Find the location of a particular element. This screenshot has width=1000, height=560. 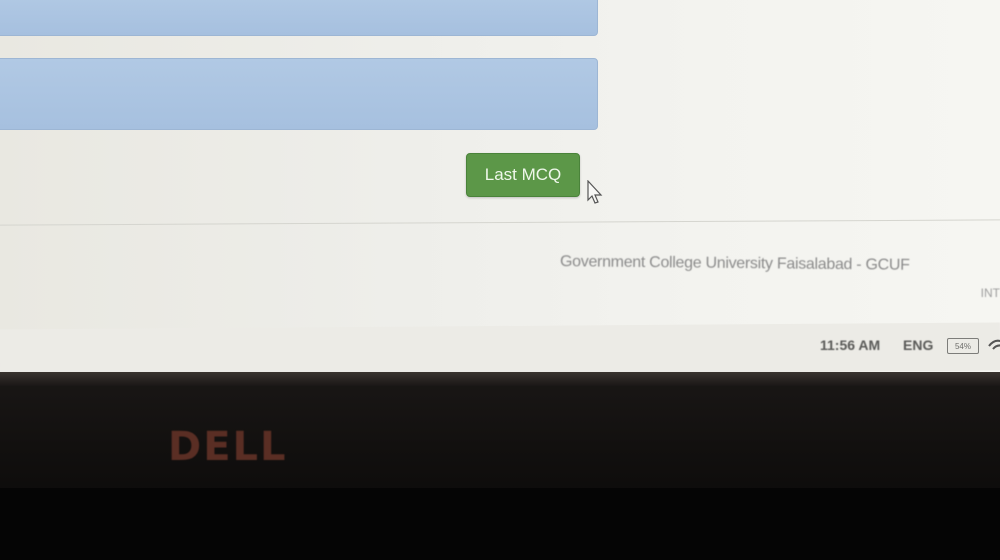

bezel-highlight is located at coordinates (500, 379).